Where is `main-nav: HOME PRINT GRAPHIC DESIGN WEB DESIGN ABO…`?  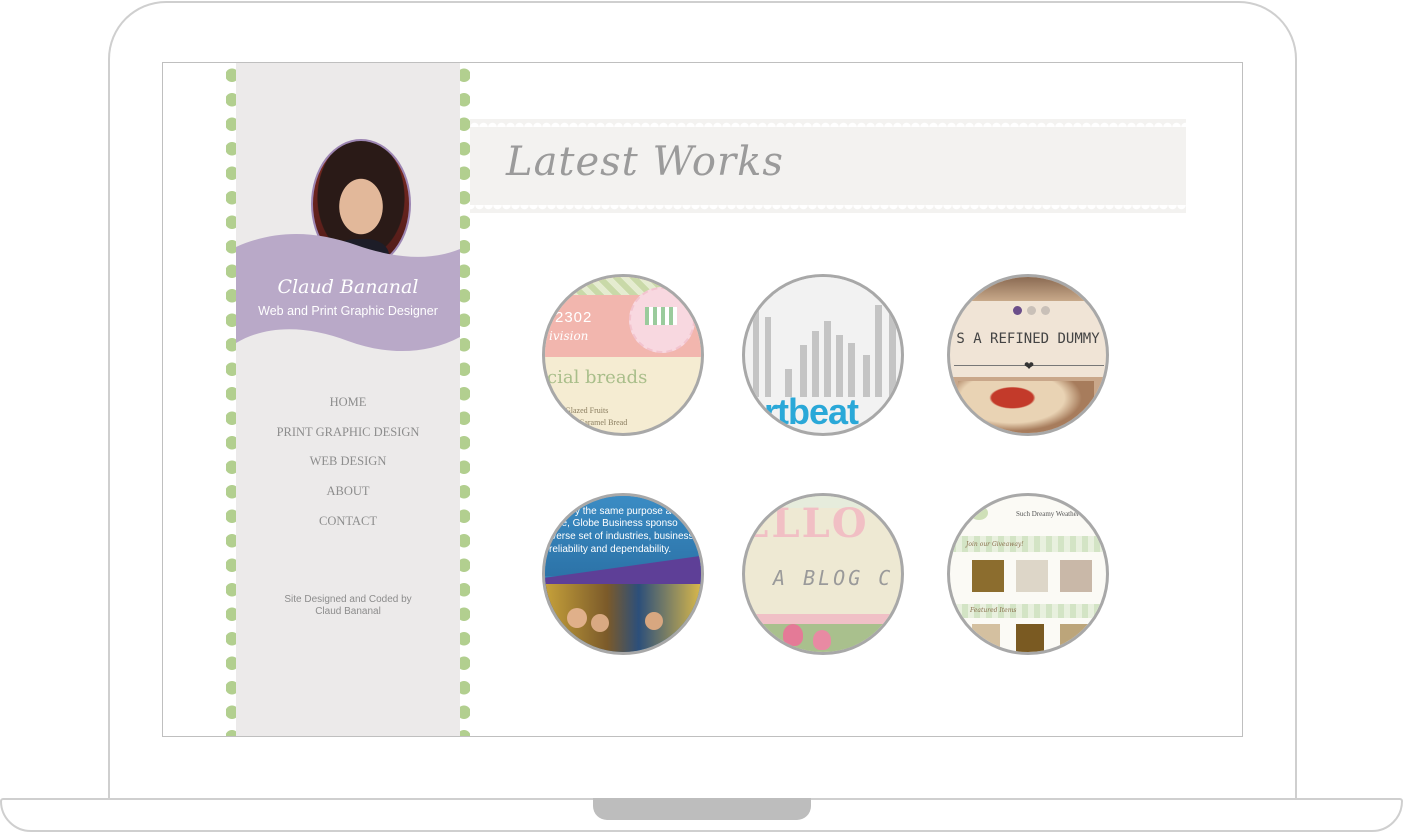 main-nav: HOME PRINT GRAPHIC DESIGN WEB DESIGN ABO… is located at coordinates (348, 465).